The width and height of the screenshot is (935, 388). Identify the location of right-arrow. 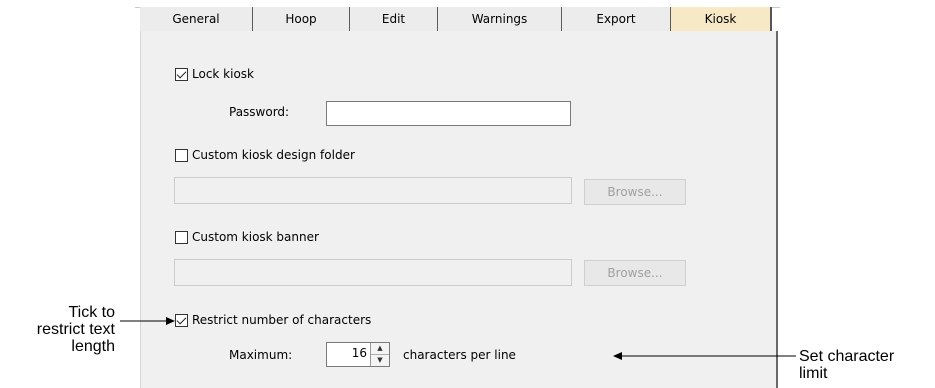
(704, 356).